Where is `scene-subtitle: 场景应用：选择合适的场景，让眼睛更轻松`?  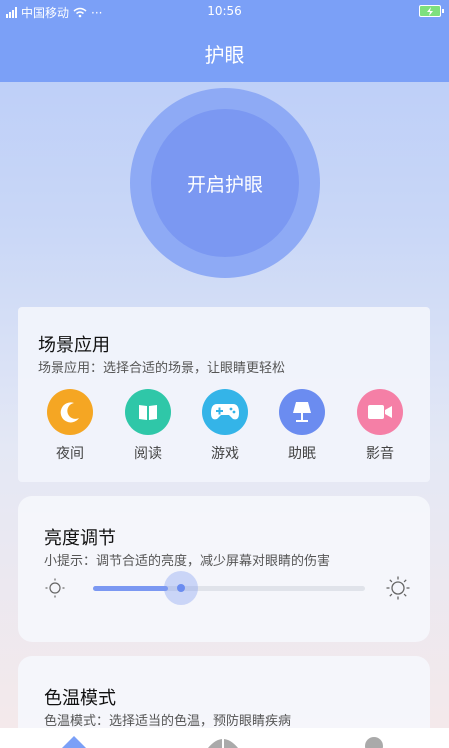
scene-subtitle: 场景应用：选择合适的场景，让眼睛更轻松 is located at coordinates (162, 368).